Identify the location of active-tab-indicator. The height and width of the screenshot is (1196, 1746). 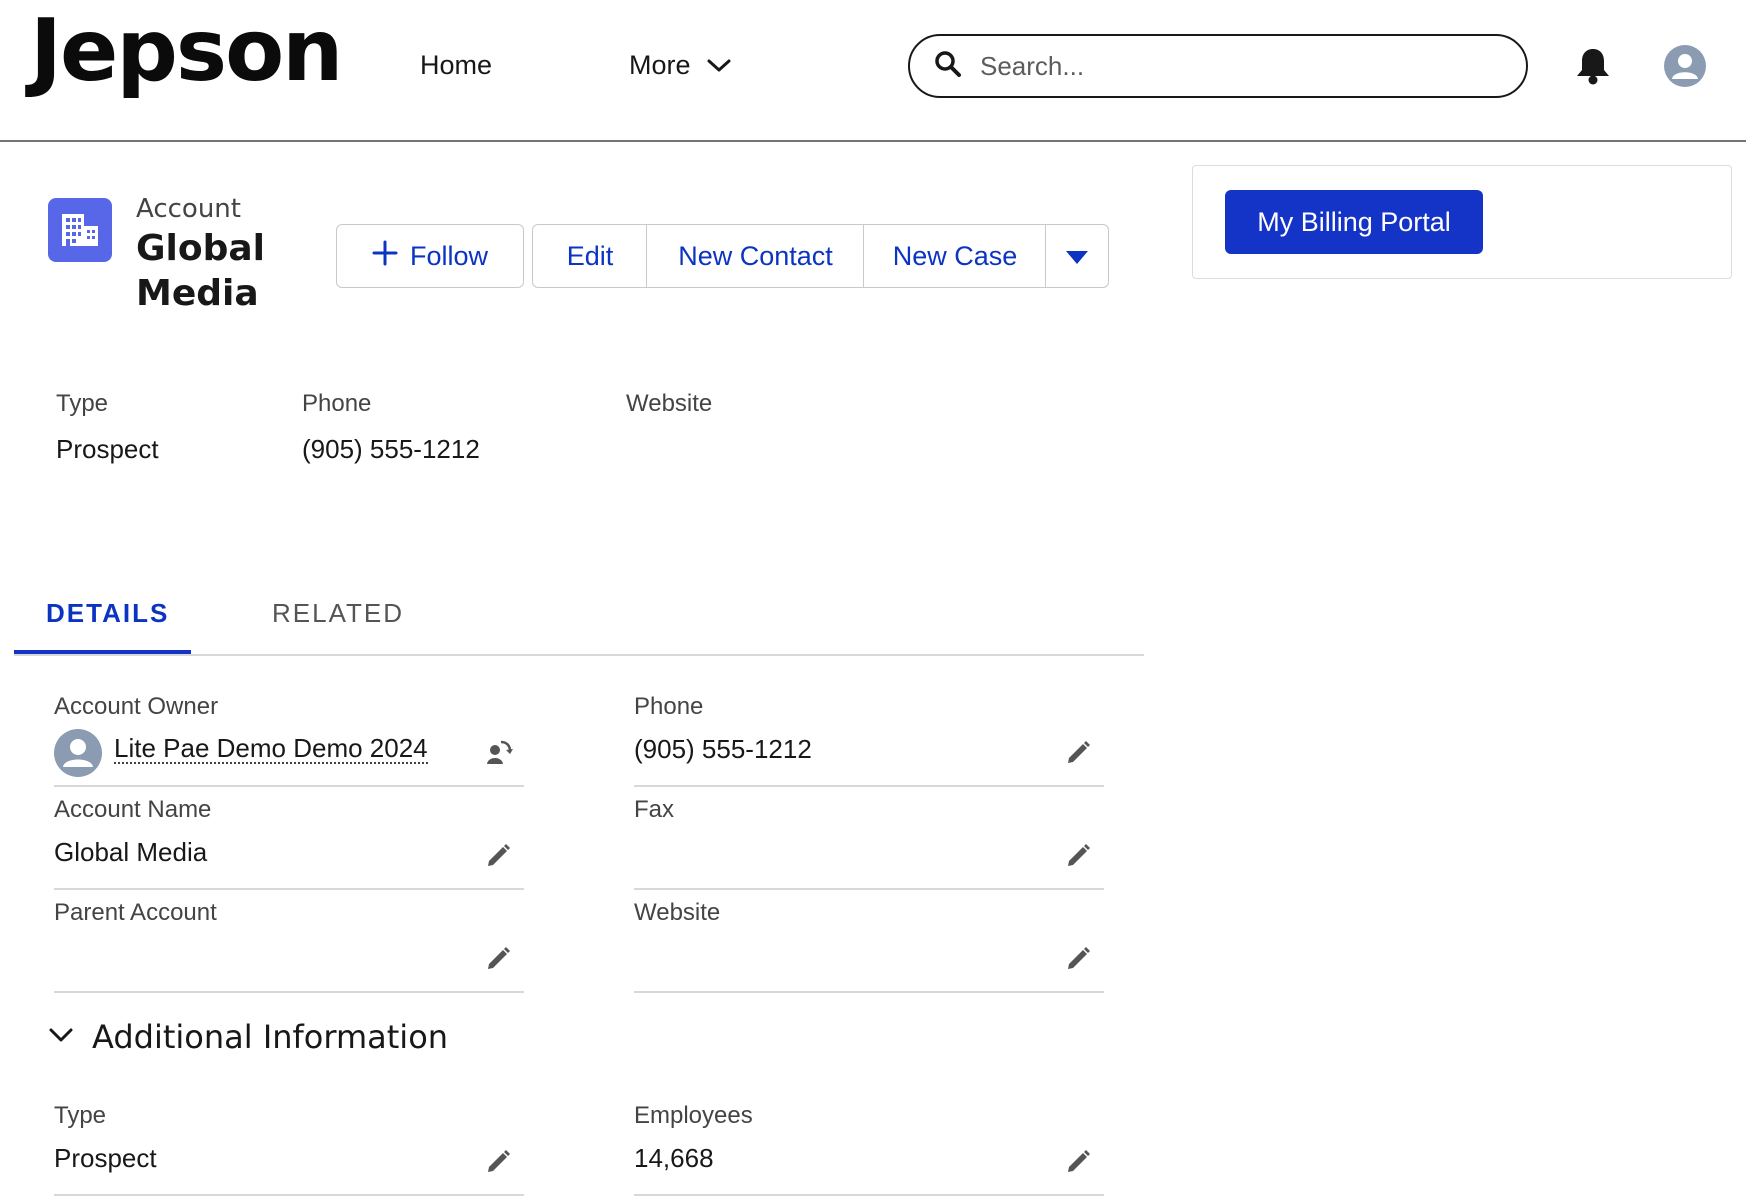
(102, 652).